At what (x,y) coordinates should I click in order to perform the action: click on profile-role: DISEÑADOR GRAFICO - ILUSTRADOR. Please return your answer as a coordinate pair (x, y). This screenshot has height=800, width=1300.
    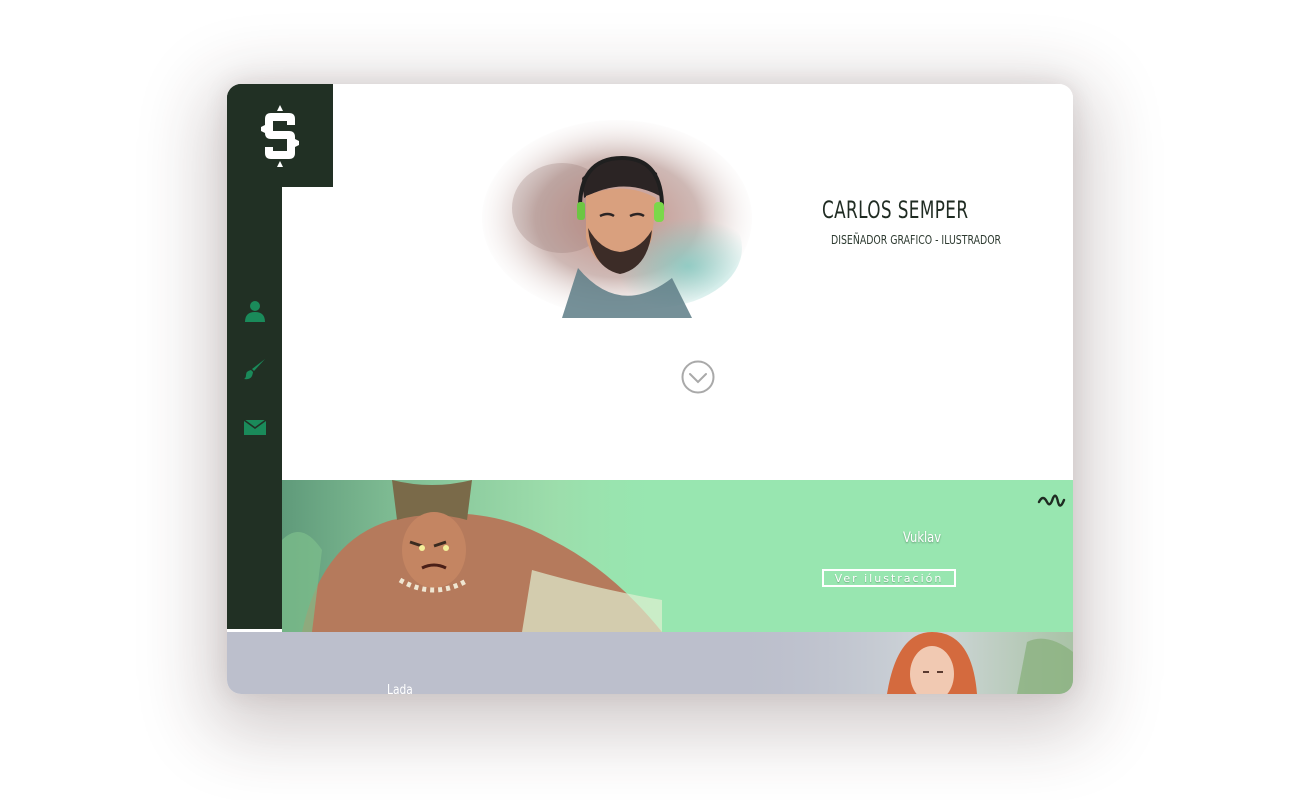
    Looking at the image, I should click on (916, 240).